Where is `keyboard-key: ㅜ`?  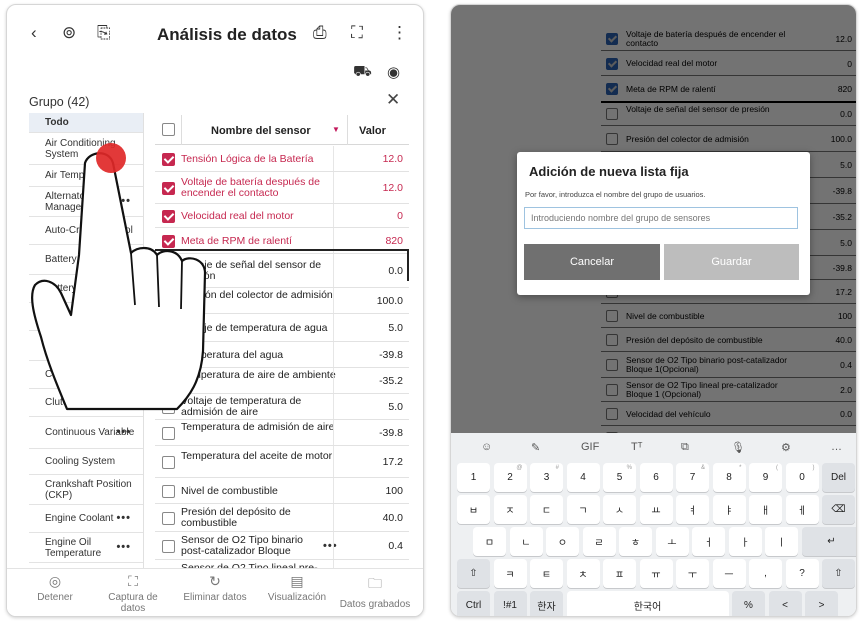 keyboard-key: ㅜ is located at coordinates (692, 573).